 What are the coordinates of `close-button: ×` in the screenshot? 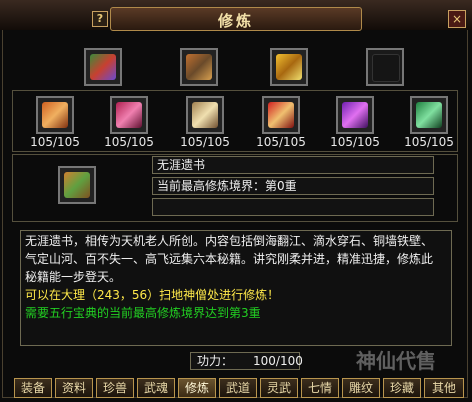 It's located at (457, 19).